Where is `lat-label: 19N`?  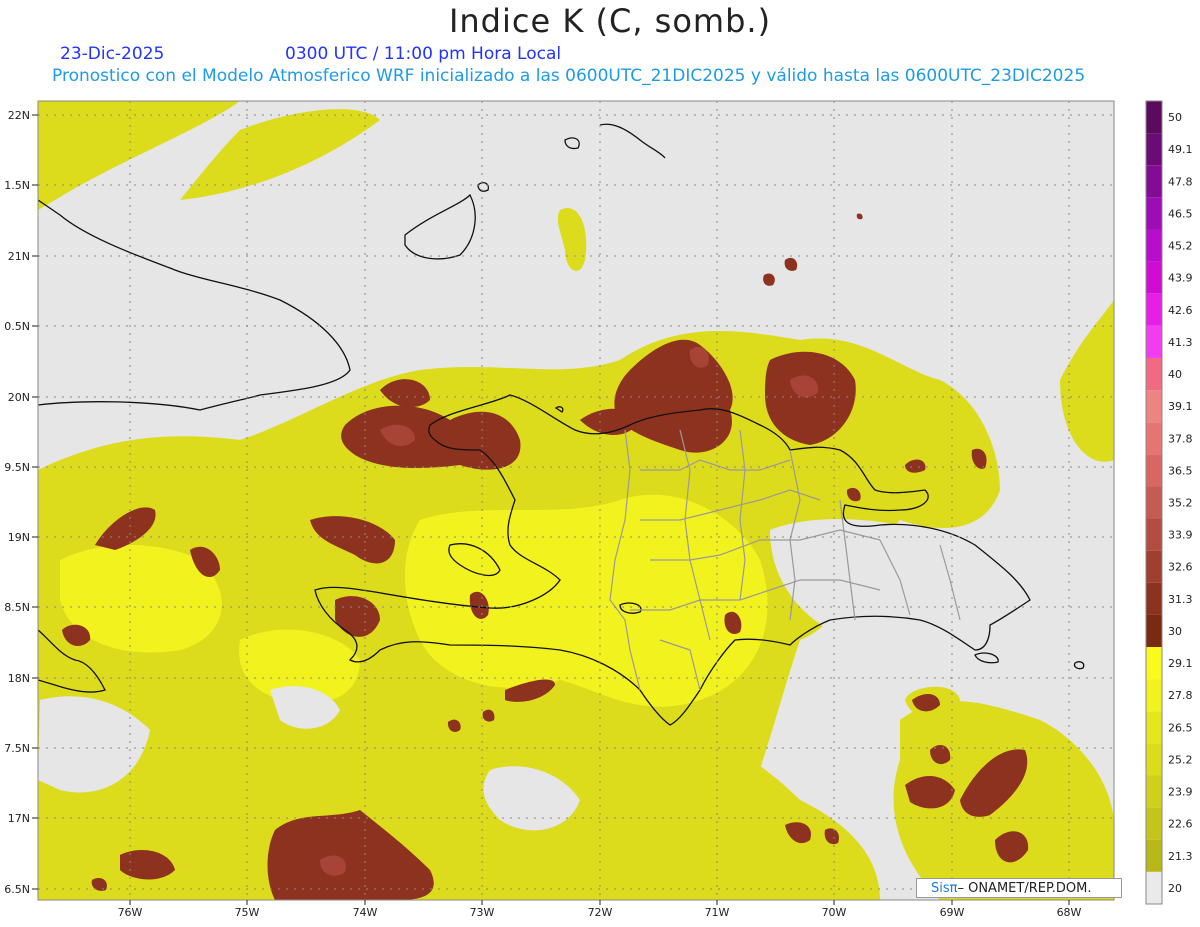
lat-label: 19N is located at coordinates (19, 537).